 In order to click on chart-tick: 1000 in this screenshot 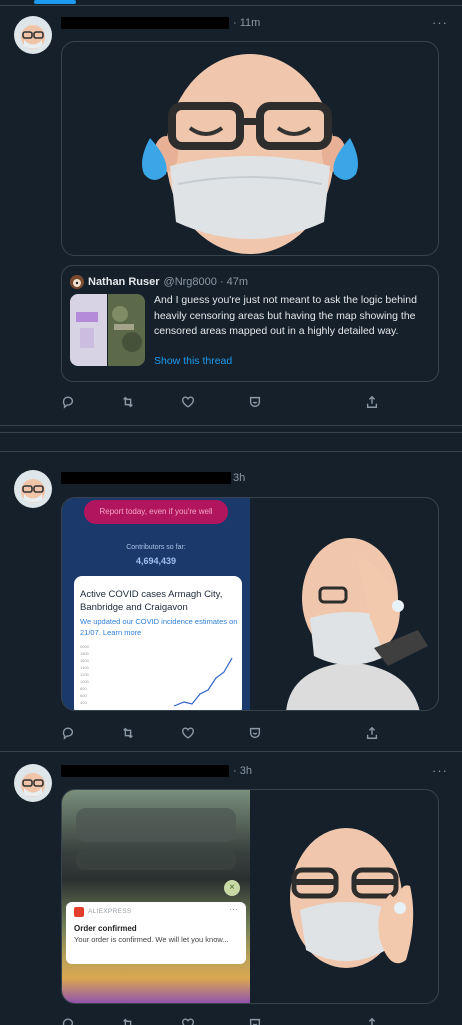, I will do `click(85, 681)`.